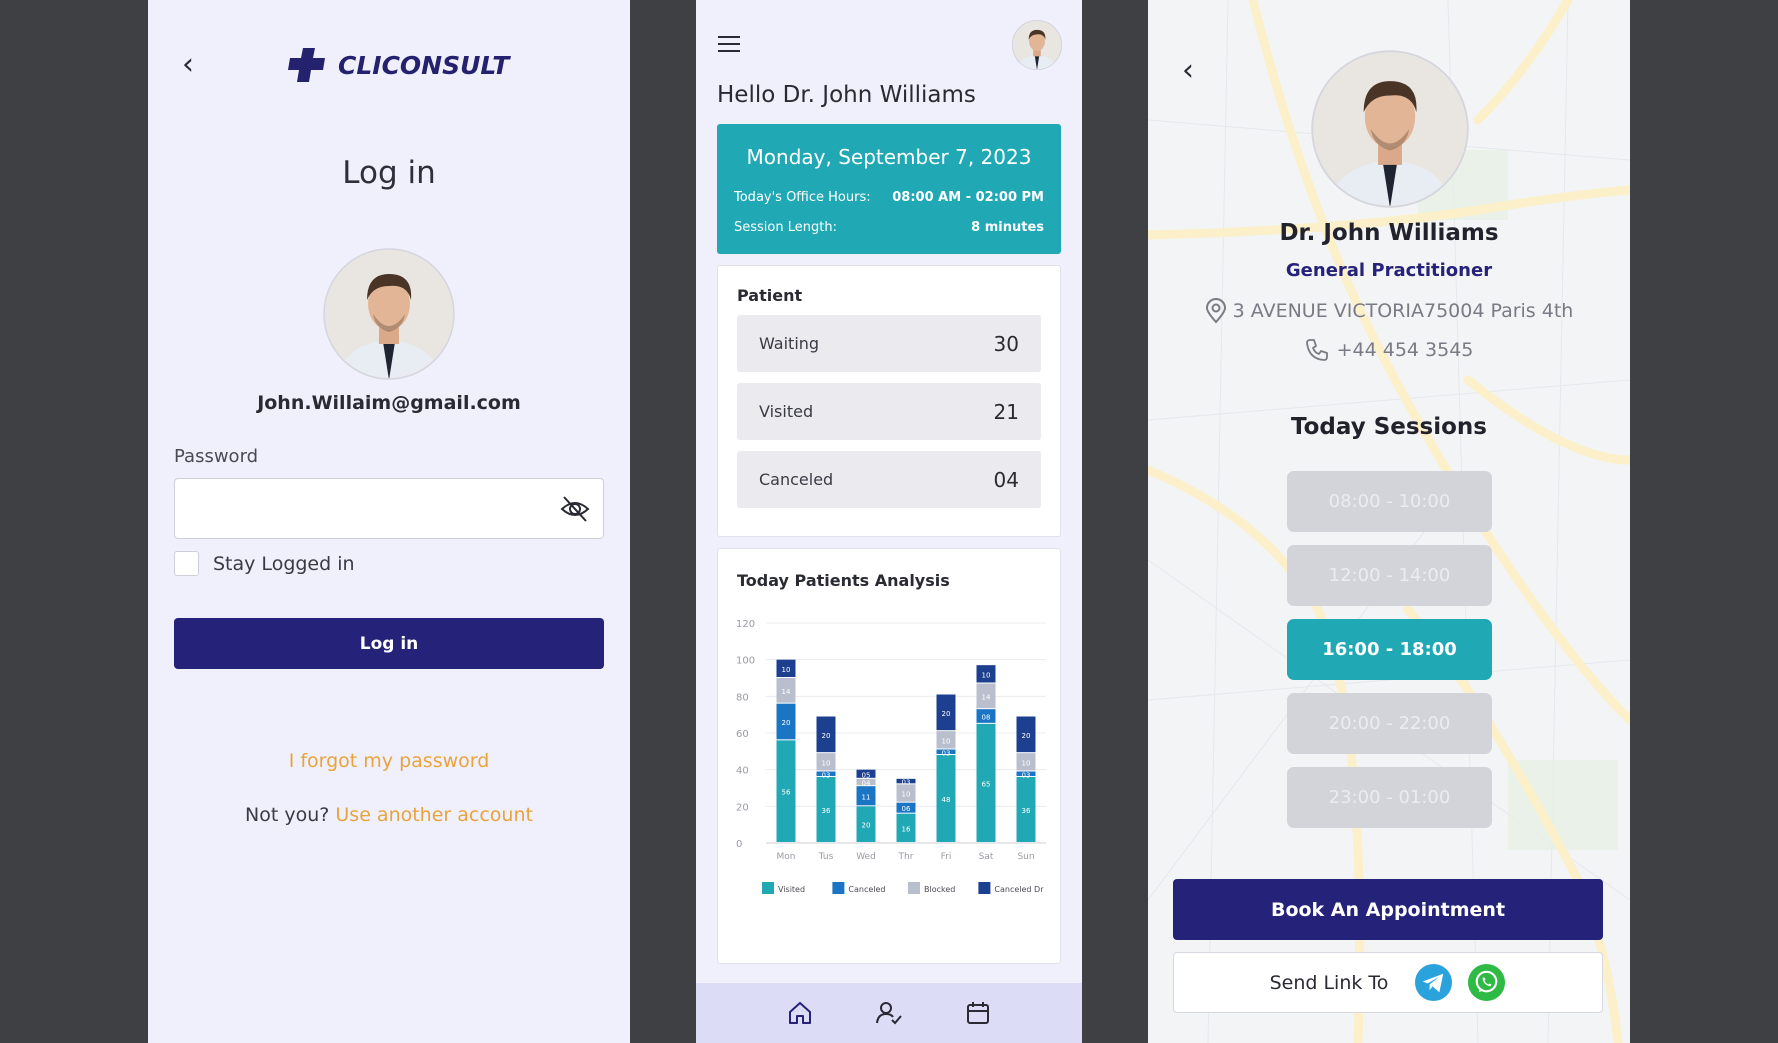 The height and width of the screenshot is (1043, 1778). Describe the element at coordinates (786, 857) in the screenshot. I see `x-tick-label: Mon` at that location.